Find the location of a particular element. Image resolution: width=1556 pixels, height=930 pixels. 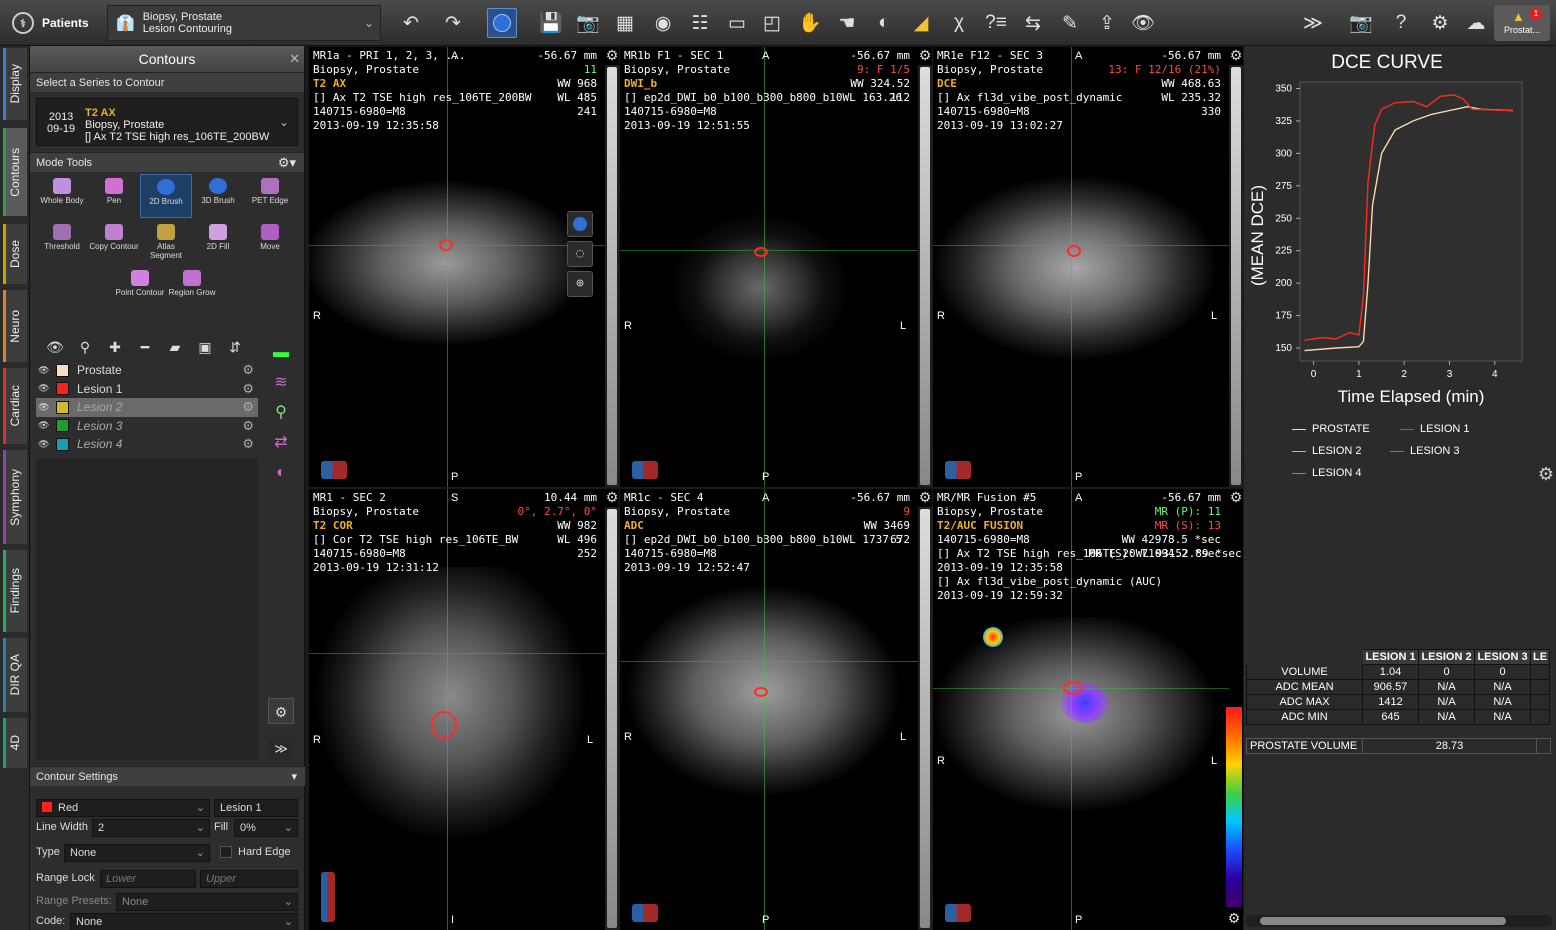

folder-icon: ▰ is located at coordinates (175, 347).